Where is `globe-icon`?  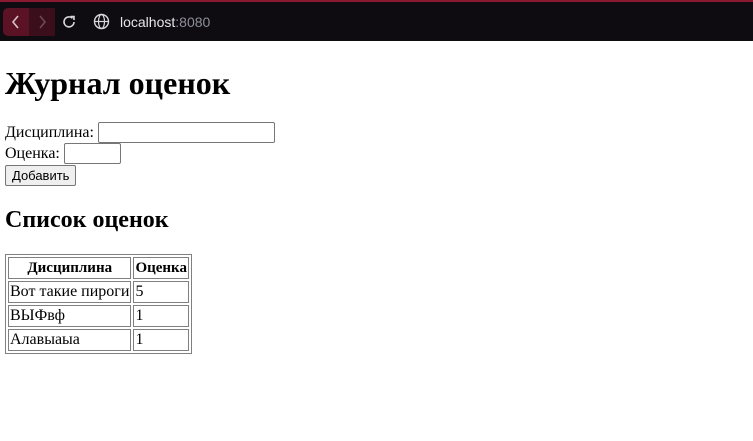
globe-icon is located at coordinates (101, 21).